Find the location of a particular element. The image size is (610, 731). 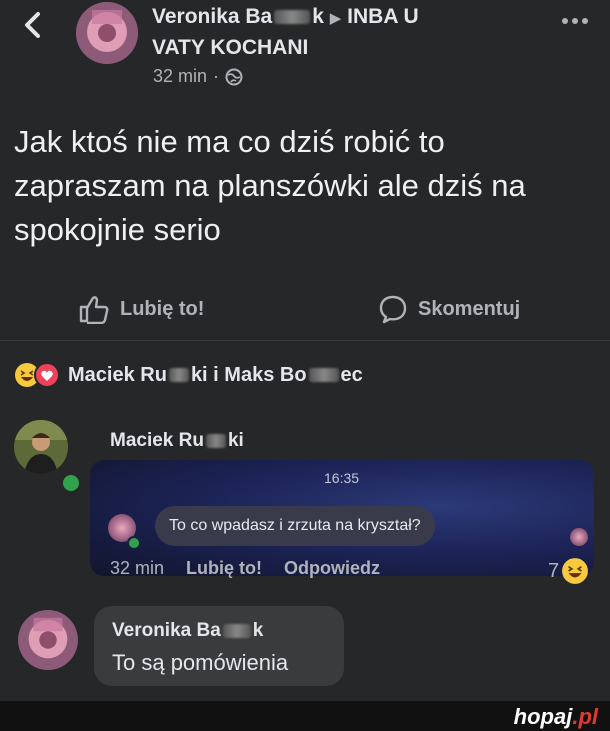

like-label: Lubię to! is located at coordinates (162, 308).